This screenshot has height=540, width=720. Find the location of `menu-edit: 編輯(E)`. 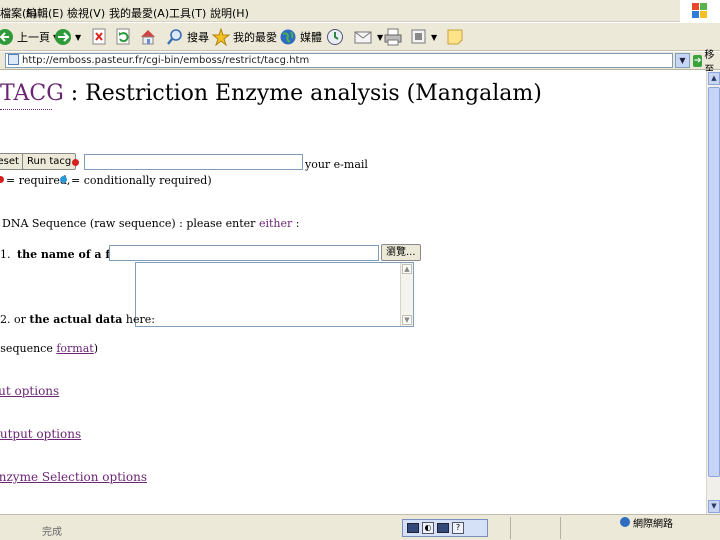

menu-edit: 編輯(E) is located at coordinates (45, 13).